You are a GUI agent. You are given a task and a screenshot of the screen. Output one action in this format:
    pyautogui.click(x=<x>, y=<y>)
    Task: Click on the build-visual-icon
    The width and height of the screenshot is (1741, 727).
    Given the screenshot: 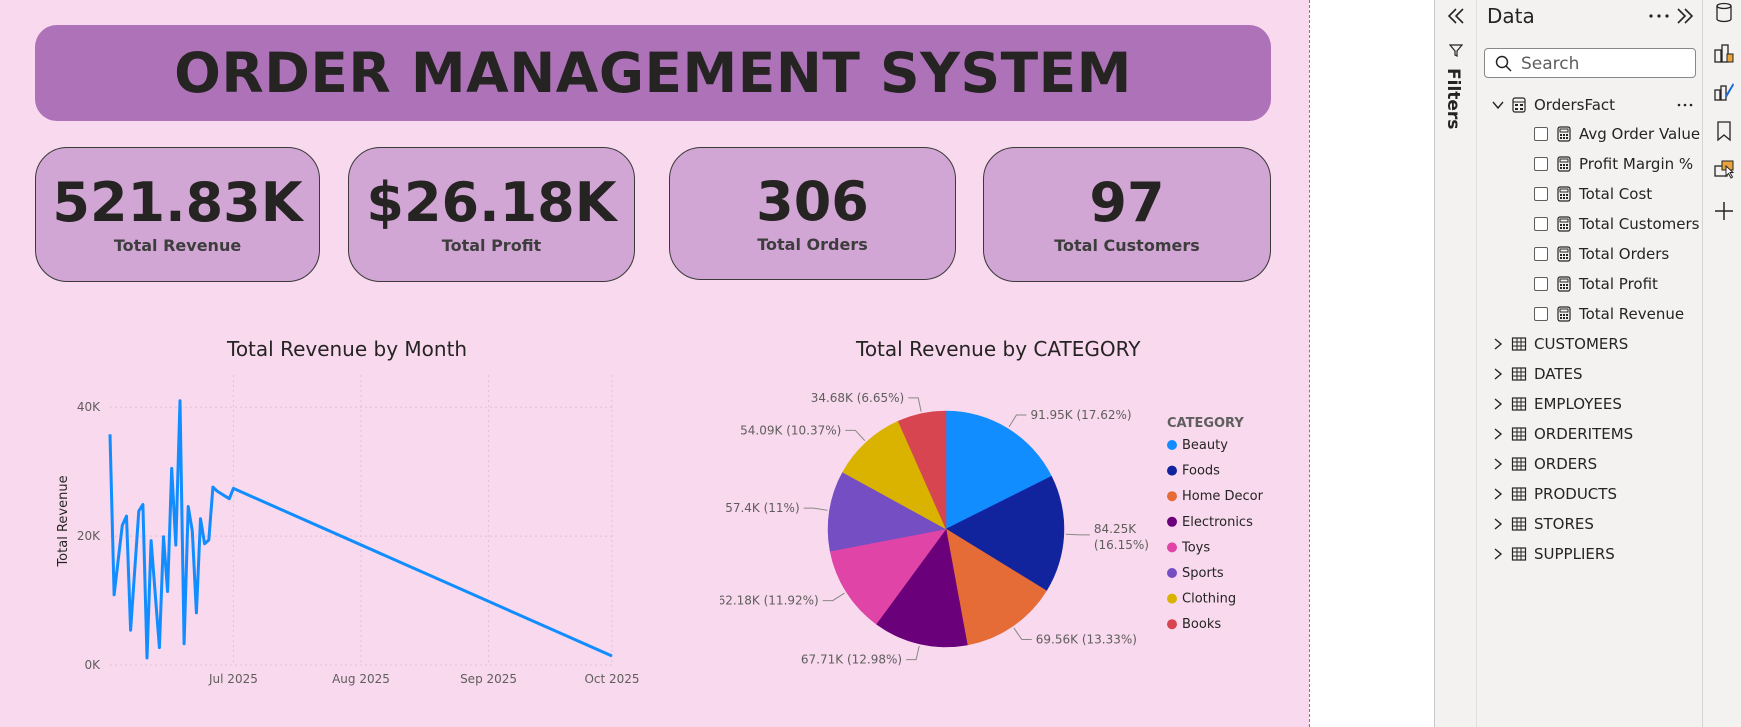 What is the action you would take?
    pyautogui.click(x=1724, y=53)
    